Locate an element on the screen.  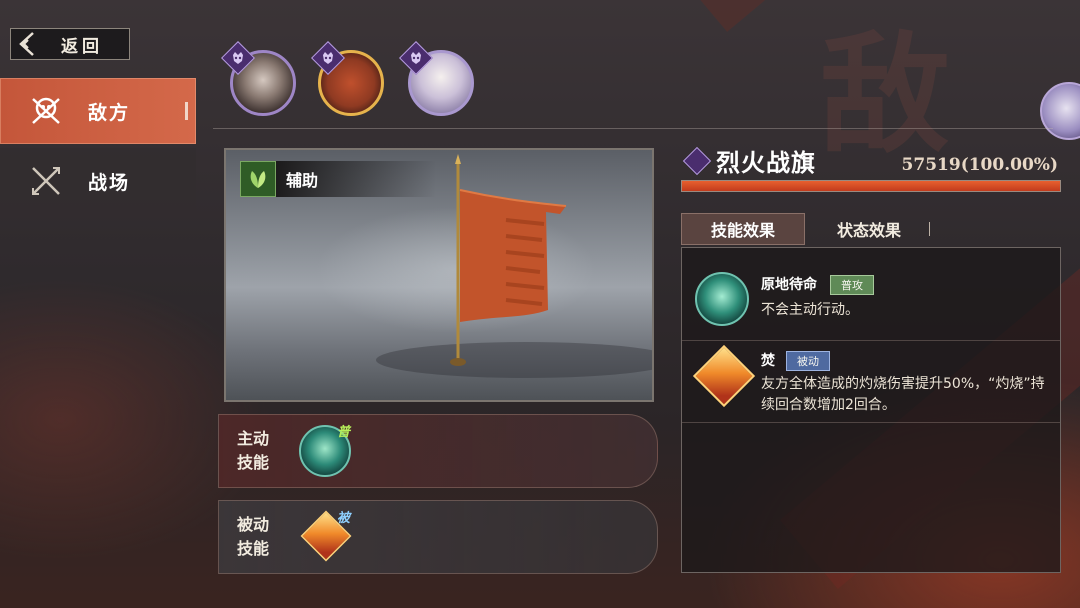
tab-status-effects: 状态效果 is located at coordinates (869, 229).